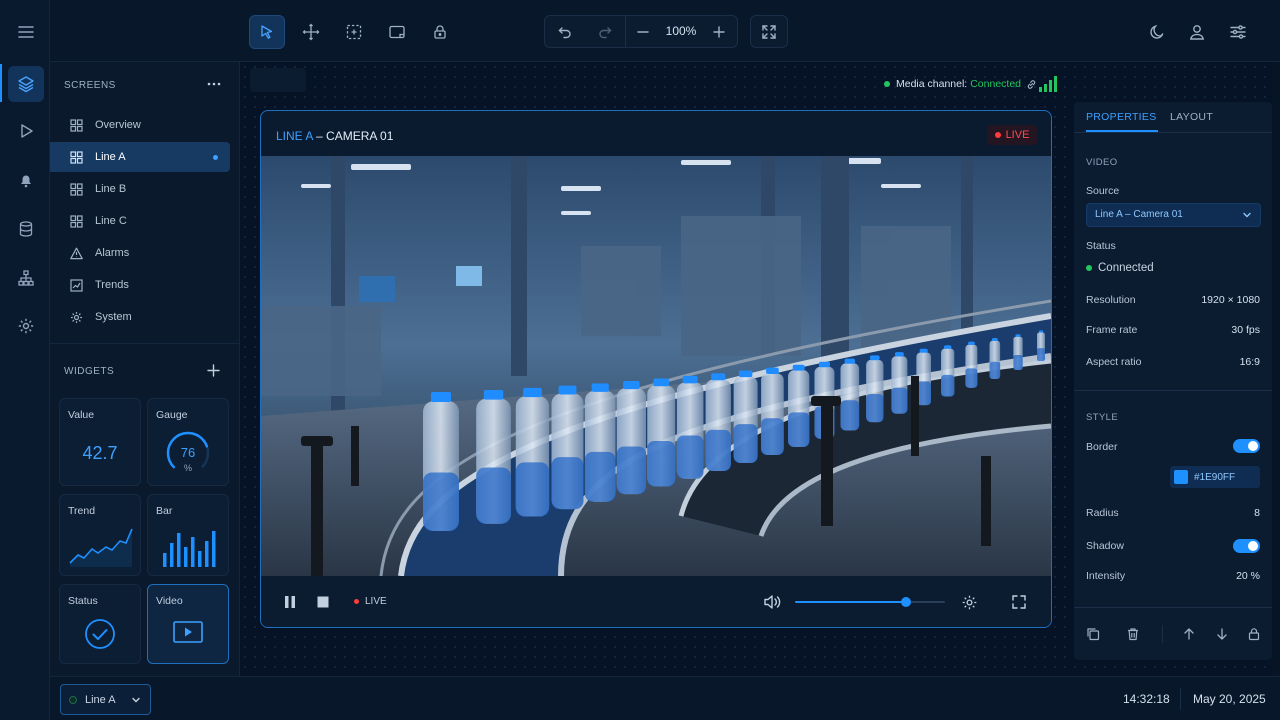  I want to click on zoom-out-icon, so click(643, 31).